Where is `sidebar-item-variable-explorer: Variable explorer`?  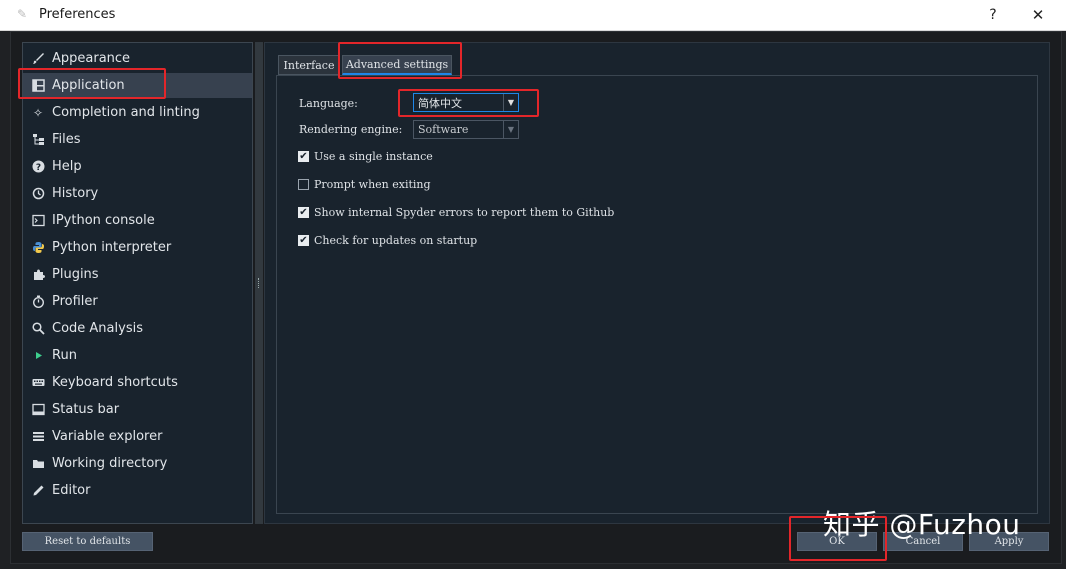
sidebar-item-variable-explorer: Variable explorer is located at coordinates (137, 436).